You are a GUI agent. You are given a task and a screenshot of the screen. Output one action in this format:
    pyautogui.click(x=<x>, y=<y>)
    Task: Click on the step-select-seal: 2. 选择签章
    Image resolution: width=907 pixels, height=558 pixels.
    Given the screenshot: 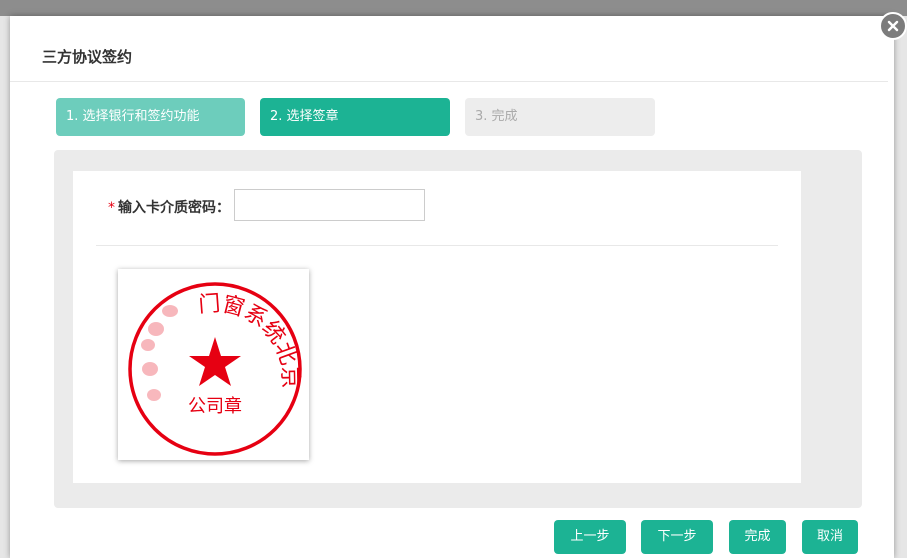 What is the action you would take?
    pyautogui.click(x=355, y=117)
    